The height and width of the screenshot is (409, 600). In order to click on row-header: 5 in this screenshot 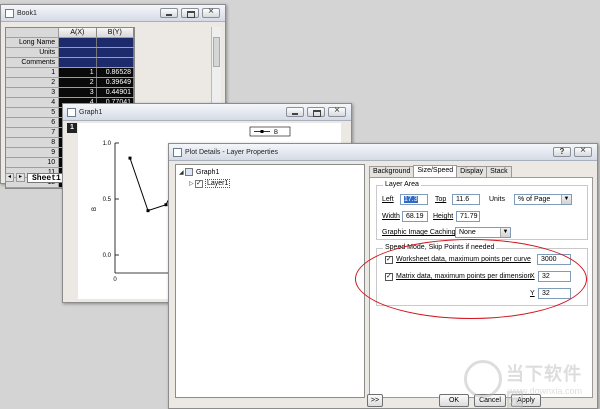, I will do `click(33, 112)`.